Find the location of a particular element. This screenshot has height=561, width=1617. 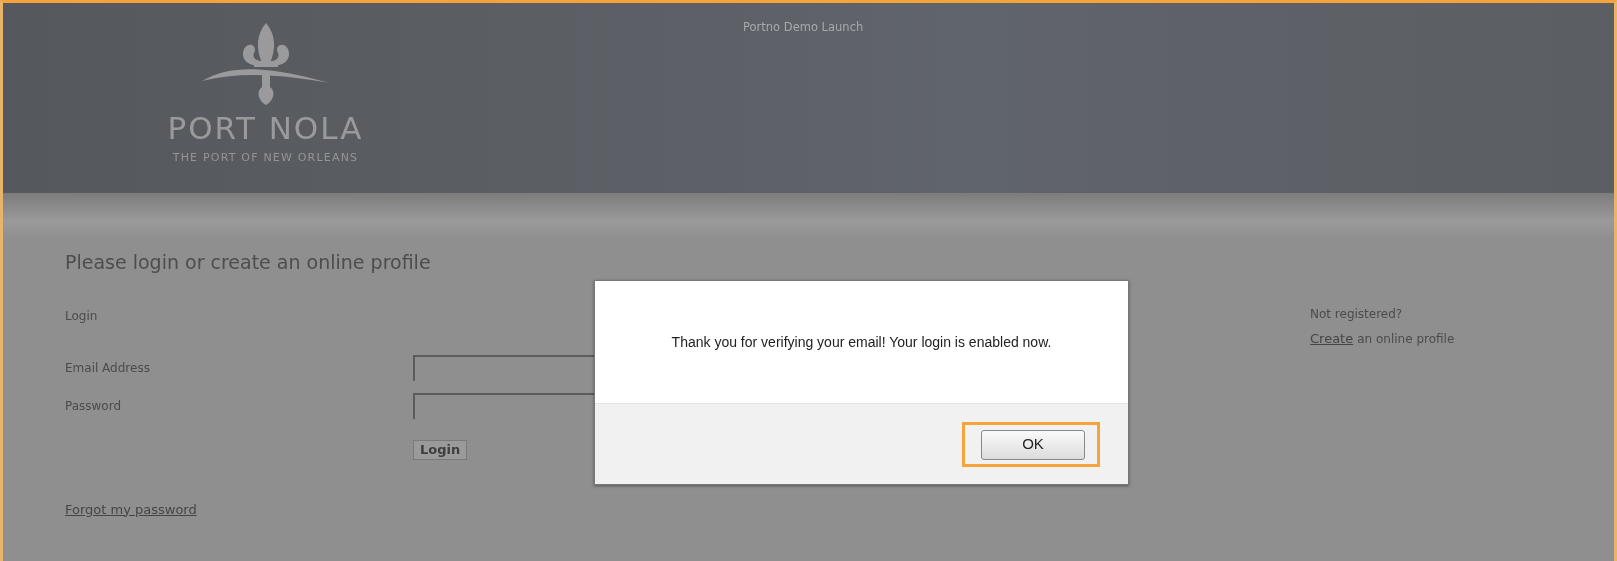

login-button: Login is located at coordinates (440, 449).